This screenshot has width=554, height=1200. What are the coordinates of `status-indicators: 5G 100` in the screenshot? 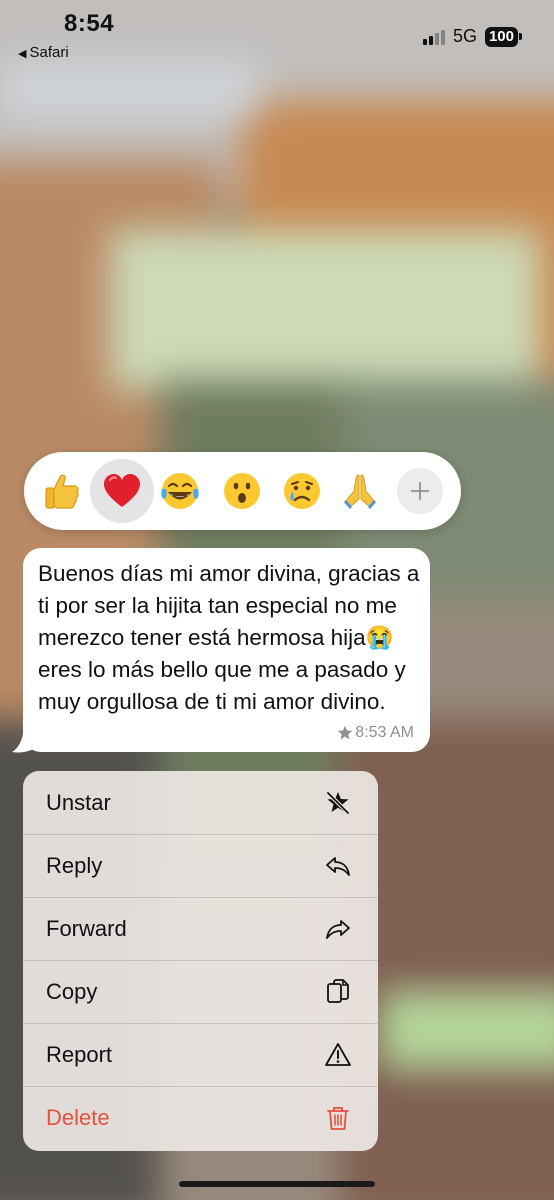 It's located at (472, 36).